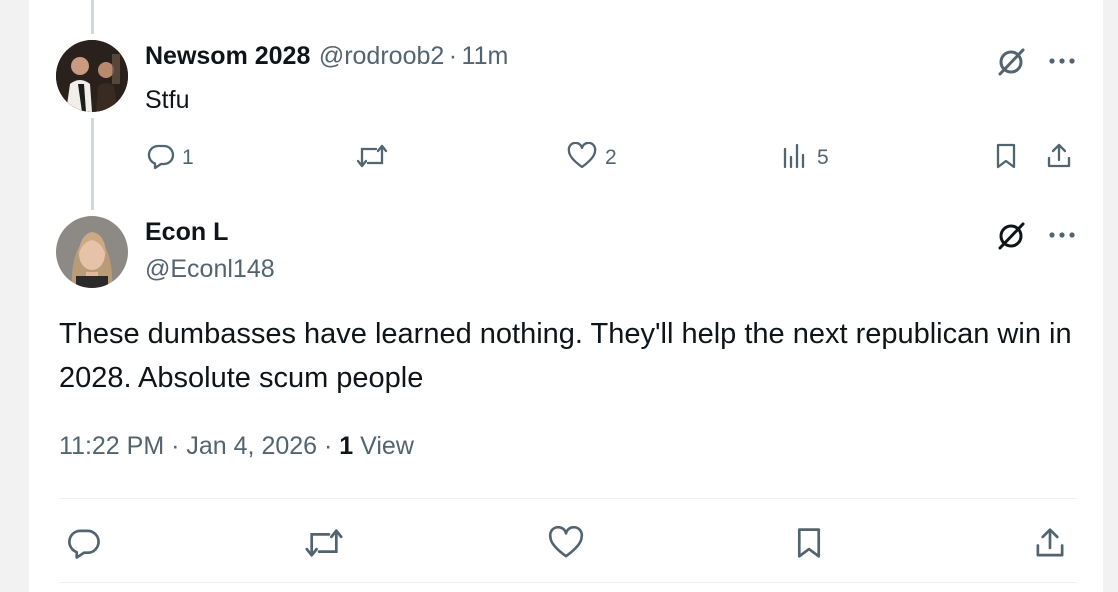 The width and height of the screenshot is (1118, 592). I want to click on reply-author-handle: @rodroob2, so click(381, 56).